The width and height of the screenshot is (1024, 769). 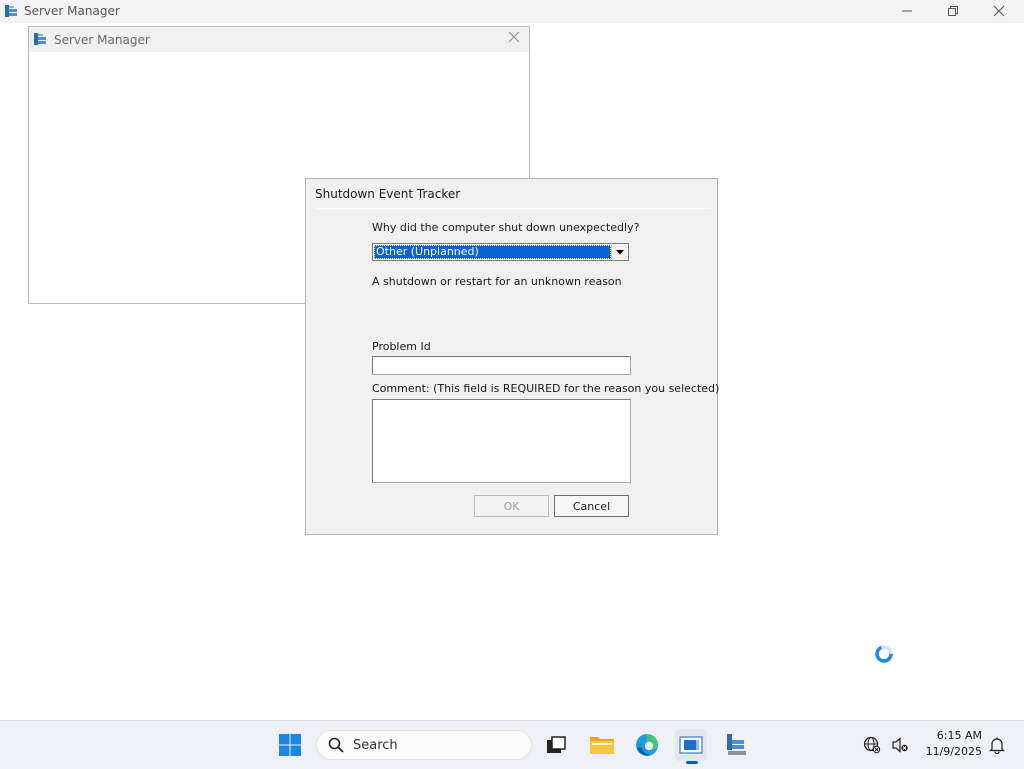 What do you see at coordinates (501, 441) in the screenshot?
I see `comment-textarea` at bounding box center [501, 441].